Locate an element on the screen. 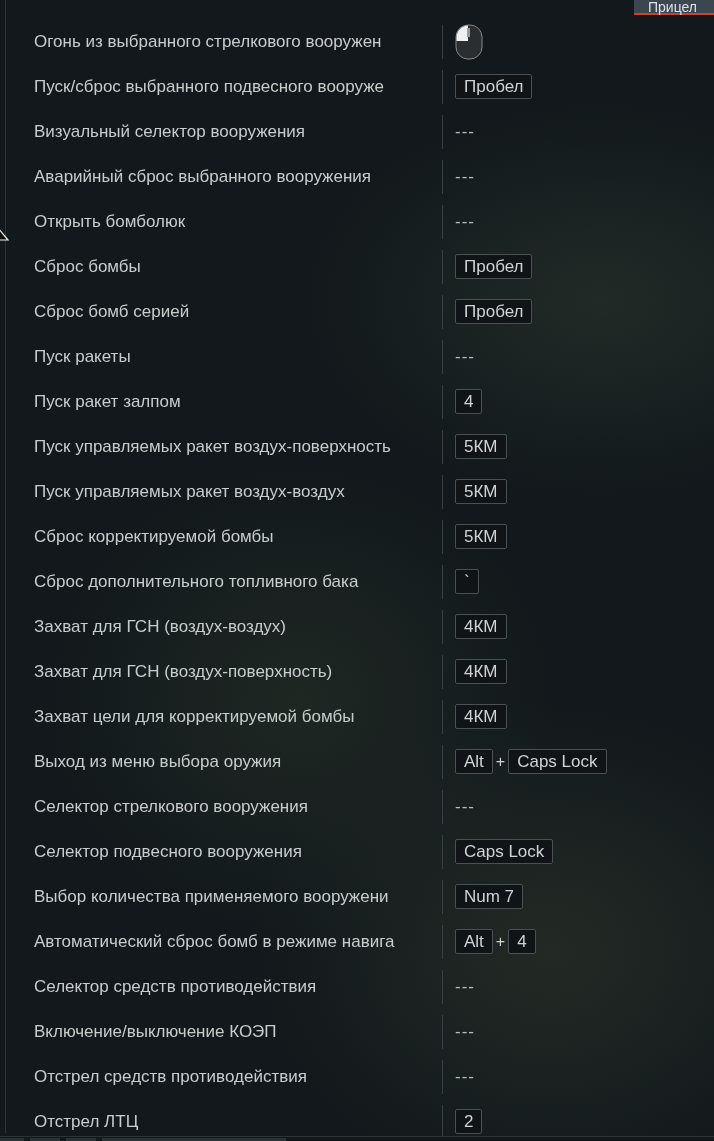  action-label: Селектор стрелкового вооружения is located at coordinates (171, 806).